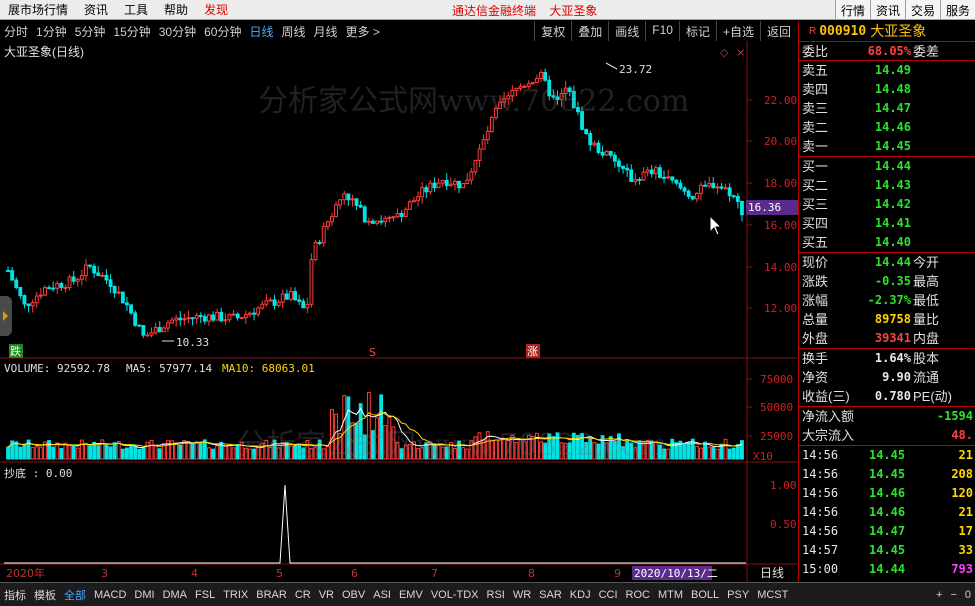 The image size is (975, 606). What do you see at coordinates (496, 595) in the screenshot?
I see `indicator-tab-rsi: RSI` at bounding box center [496, 595].